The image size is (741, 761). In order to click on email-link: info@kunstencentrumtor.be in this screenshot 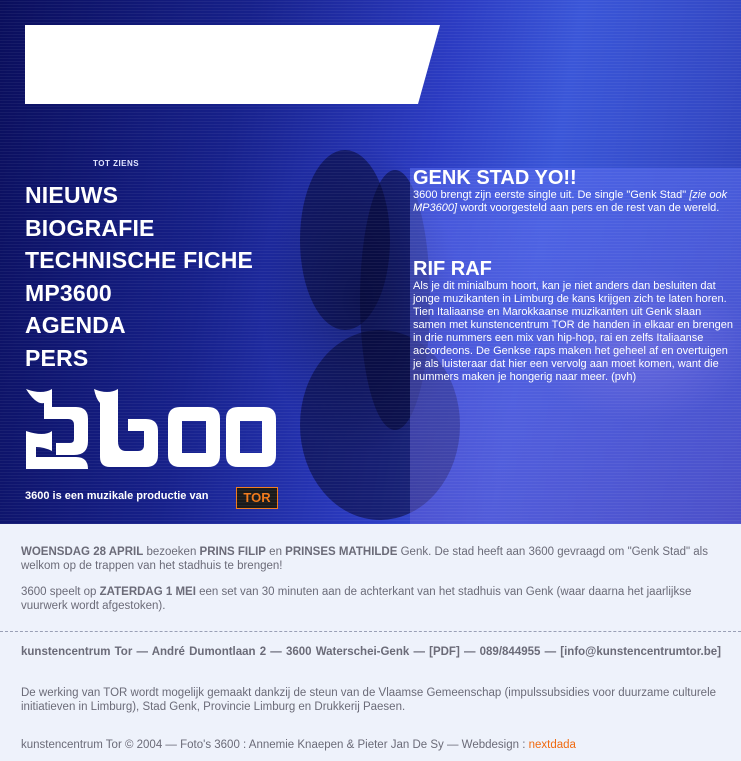, I will do `click(640, 652)`.